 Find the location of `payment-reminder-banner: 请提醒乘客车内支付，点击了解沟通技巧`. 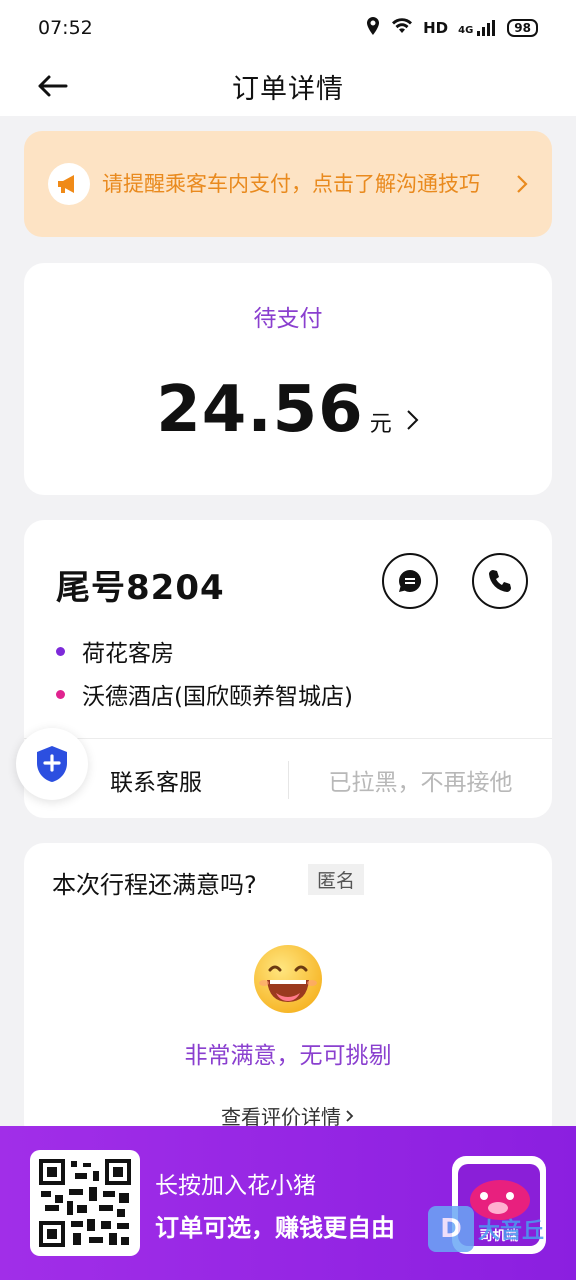

payment-reminder-banner: 请提醒乘客车内支付，点击了解沟通技巧 is located at coordinates (288, 184).